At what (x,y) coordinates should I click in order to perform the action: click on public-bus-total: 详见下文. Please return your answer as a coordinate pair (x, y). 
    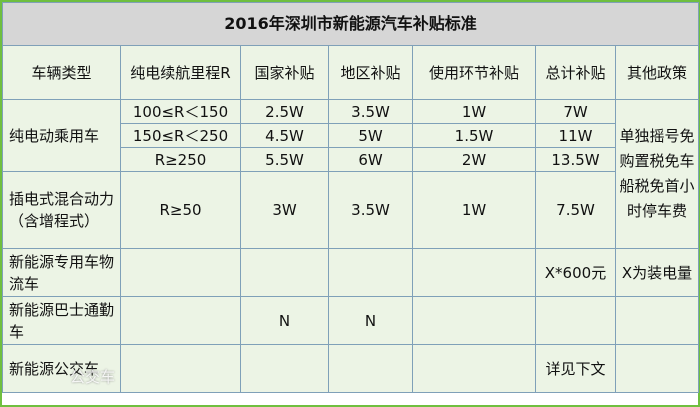
    Looking at the image, I should click on (575, 368).